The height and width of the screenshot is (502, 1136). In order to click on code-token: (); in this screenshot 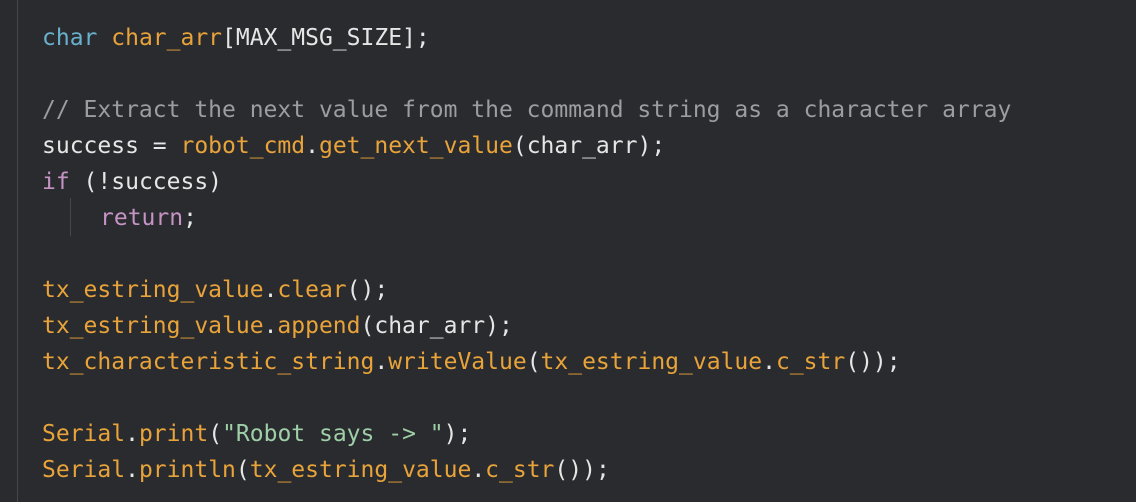, I will do `click(367, 290)`.